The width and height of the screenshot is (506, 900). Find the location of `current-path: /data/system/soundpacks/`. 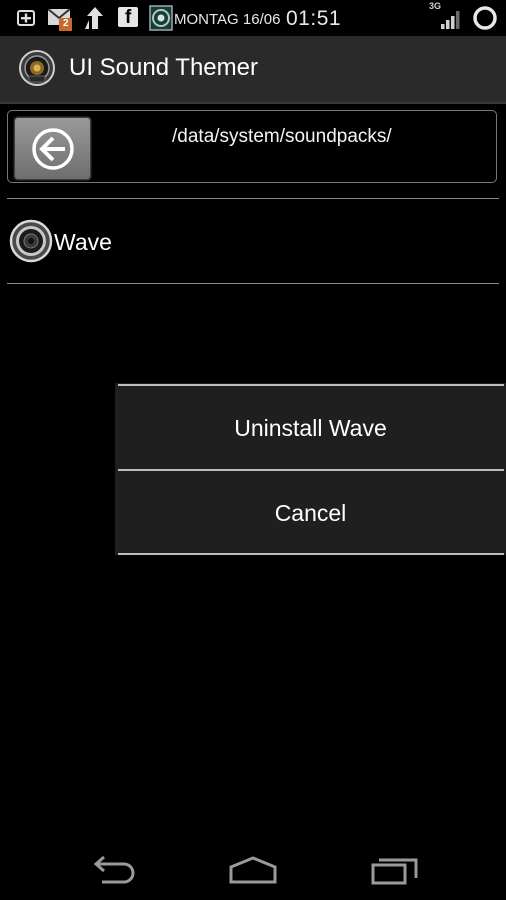

current-path: /data/system/soundpacks/ is located at coordinates (282, 136).